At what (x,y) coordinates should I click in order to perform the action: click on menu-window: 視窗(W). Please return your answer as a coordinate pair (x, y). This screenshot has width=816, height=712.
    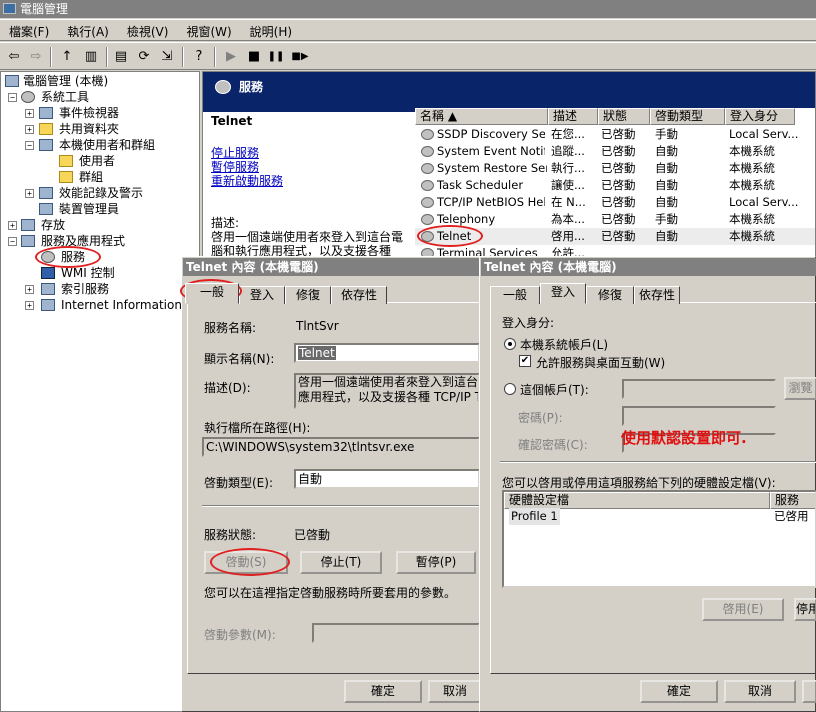
    Looking at the image, I should click on (208, 30).